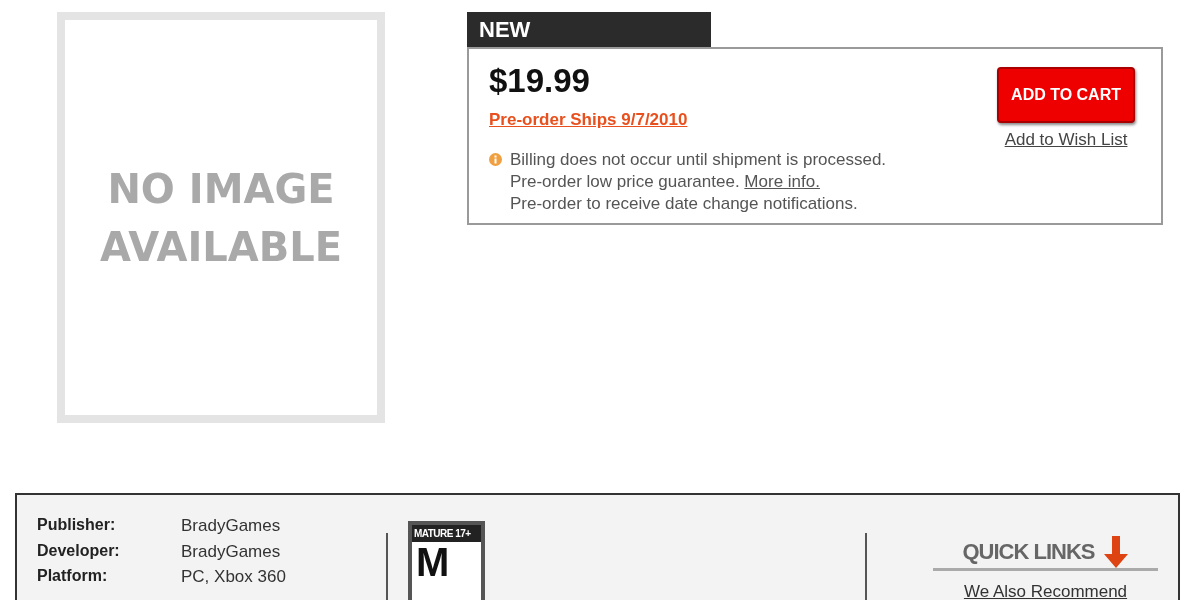 This screenshot has width=1200, height=600. What do you see at coordinates (1066, 140) in the screenshot?
I see `wish-list-link: Add to Wish List` at bounding box center [1066, 140].